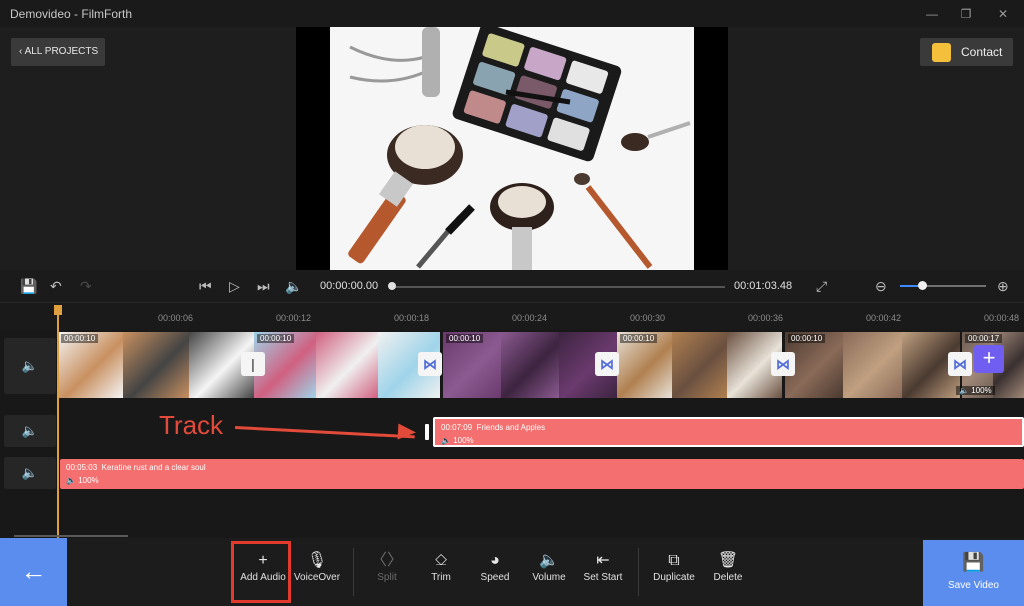 This screenshot has width=1024, height=606. What do you see at coordinates (82, 467) in the screenshot?
I see `audio-duration: 00:05:03` at bounding box center [82, 467].